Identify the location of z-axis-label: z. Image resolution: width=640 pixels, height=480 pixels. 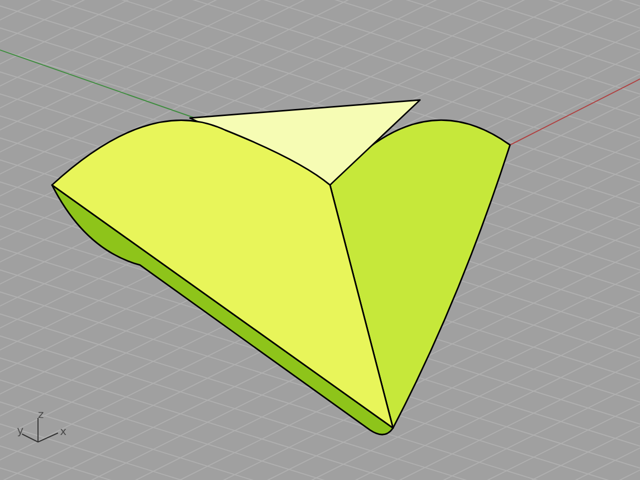
(41, 415).